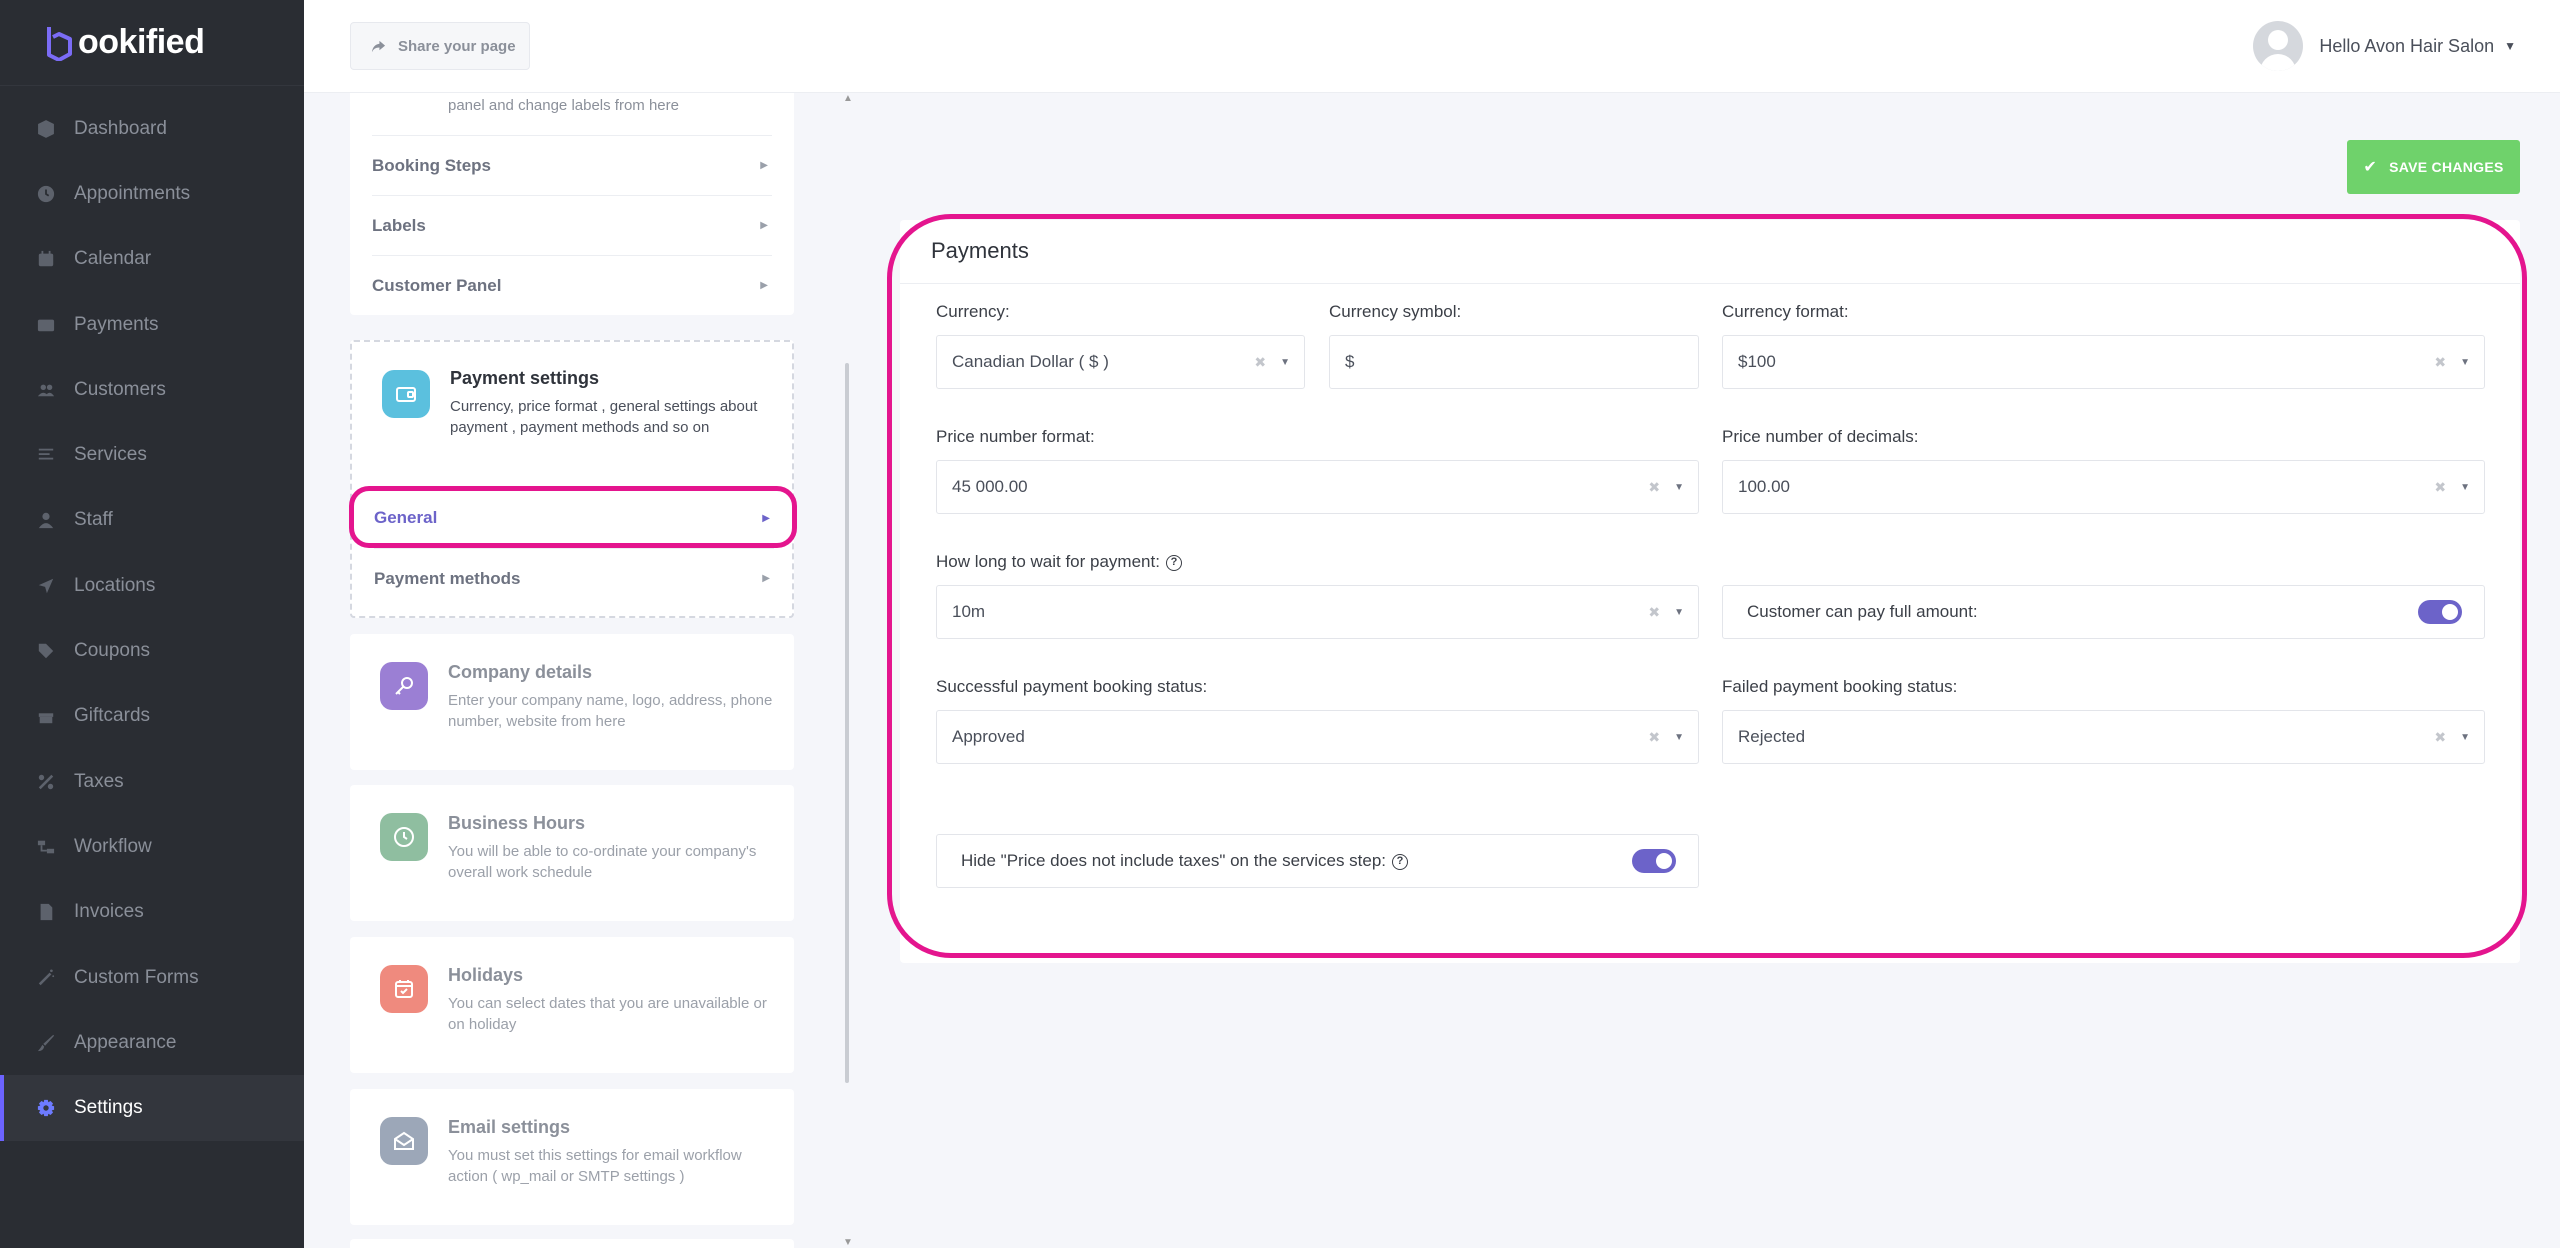  I want to click on sub-item-customer-panel: Customer Panel ▶, so click(572, 285).